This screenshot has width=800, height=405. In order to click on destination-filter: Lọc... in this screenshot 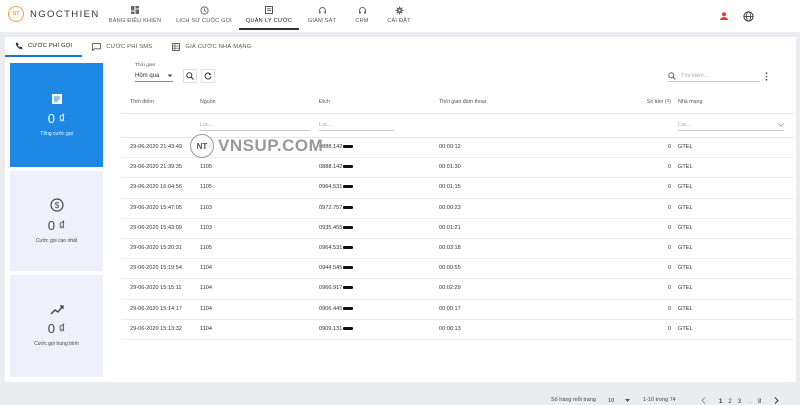, I will do `click(356, 125)`.